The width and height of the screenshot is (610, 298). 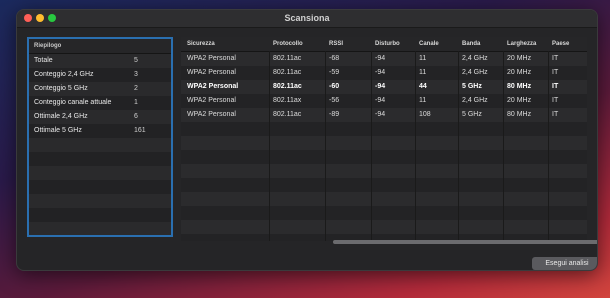 I want to click on title-bar: Scansiona, so click(x=307, y=19).